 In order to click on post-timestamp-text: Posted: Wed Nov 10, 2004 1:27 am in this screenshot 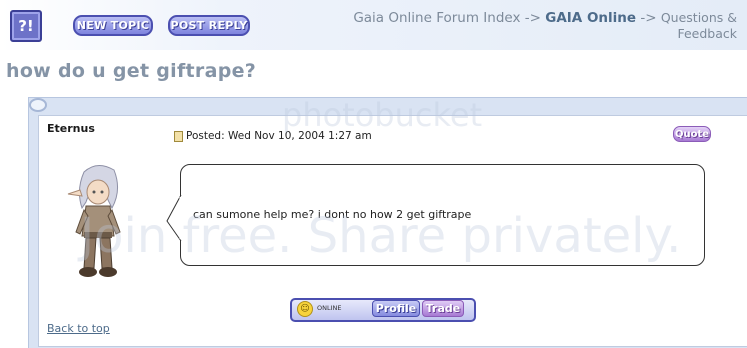, I will do `click(279, 136)`.